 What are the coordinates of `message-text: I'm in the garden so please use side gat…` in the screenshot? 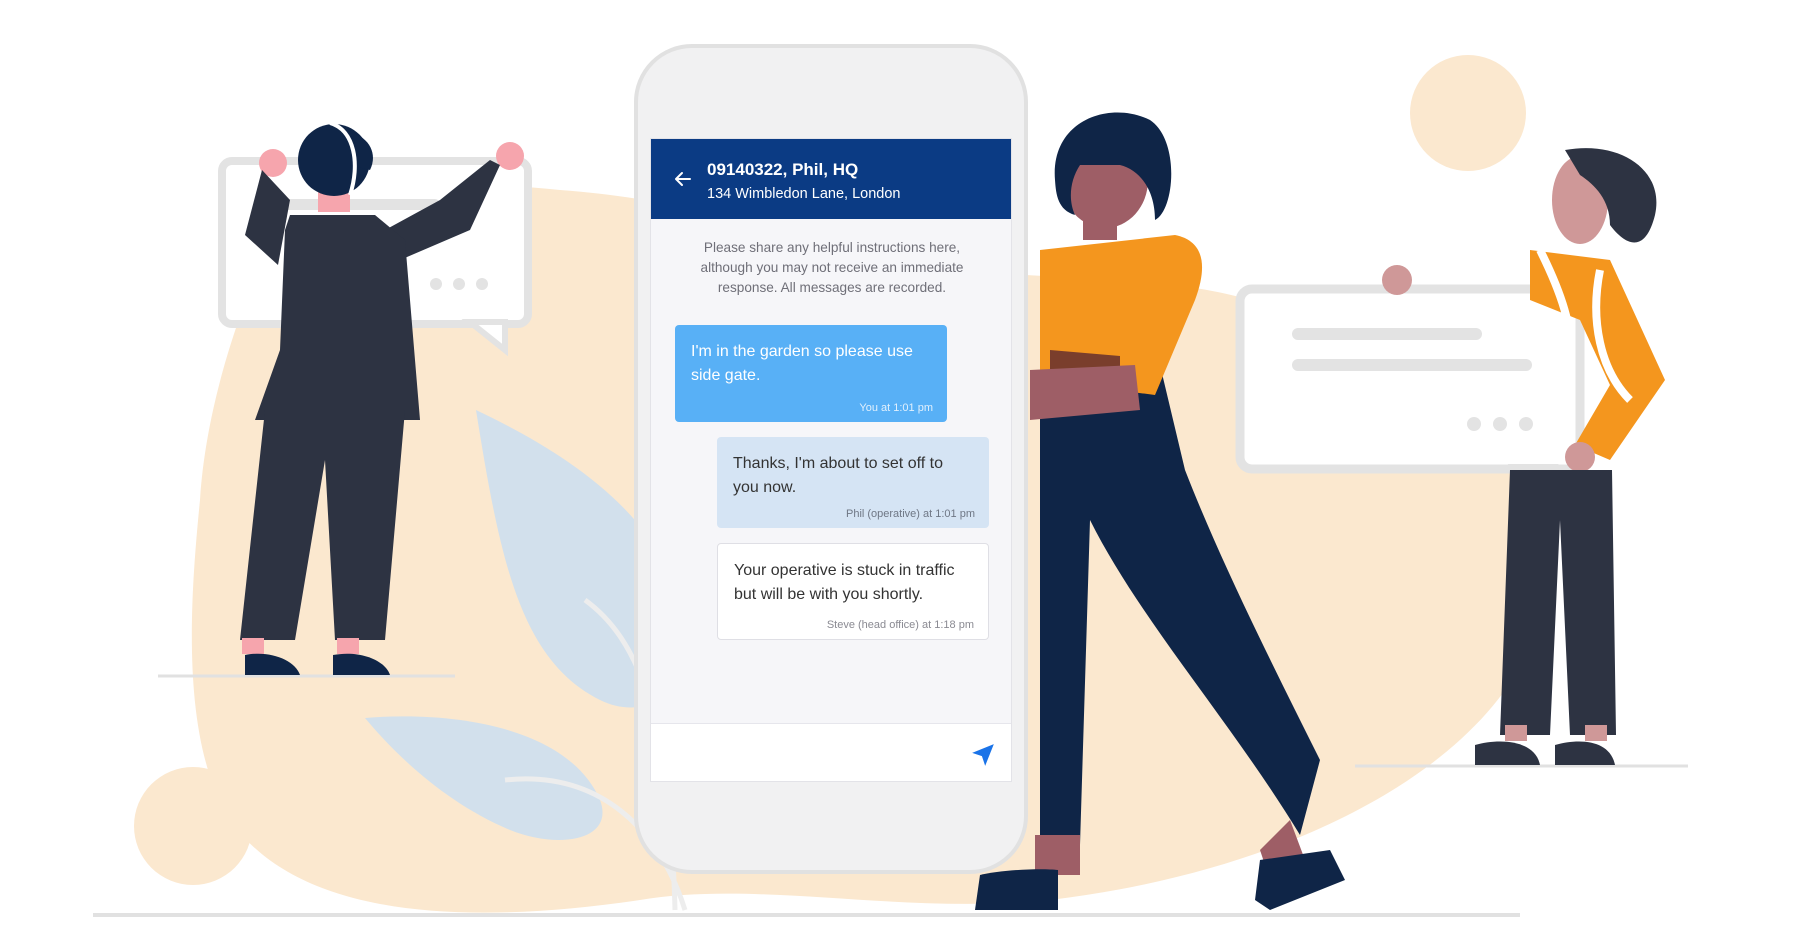 It's located at (802, 363).